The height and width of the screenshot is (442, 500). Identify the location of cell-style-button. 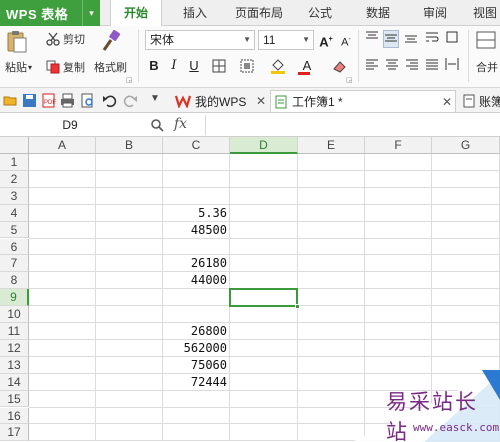
(247, 66).